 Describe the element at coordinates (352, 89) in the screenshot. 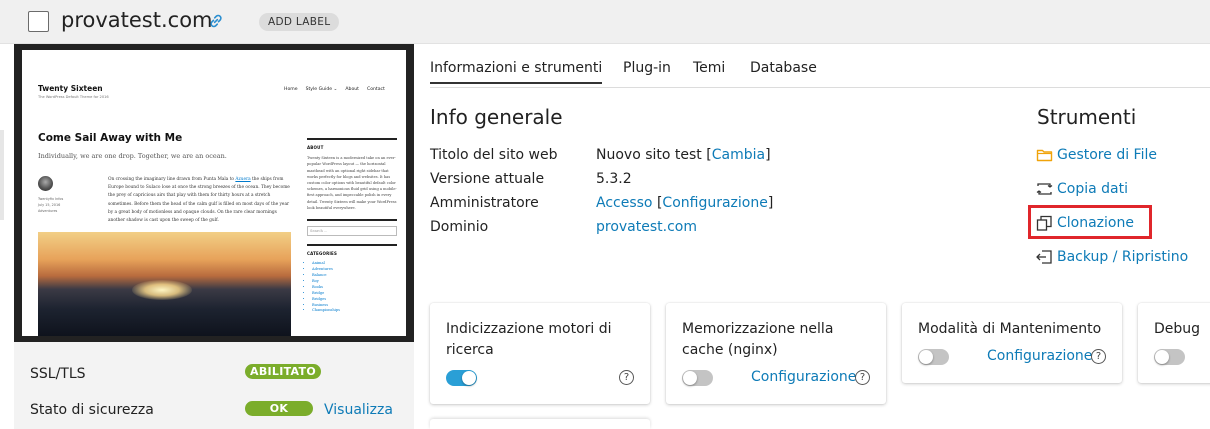

I see `preview-nav-item: About` at that location.